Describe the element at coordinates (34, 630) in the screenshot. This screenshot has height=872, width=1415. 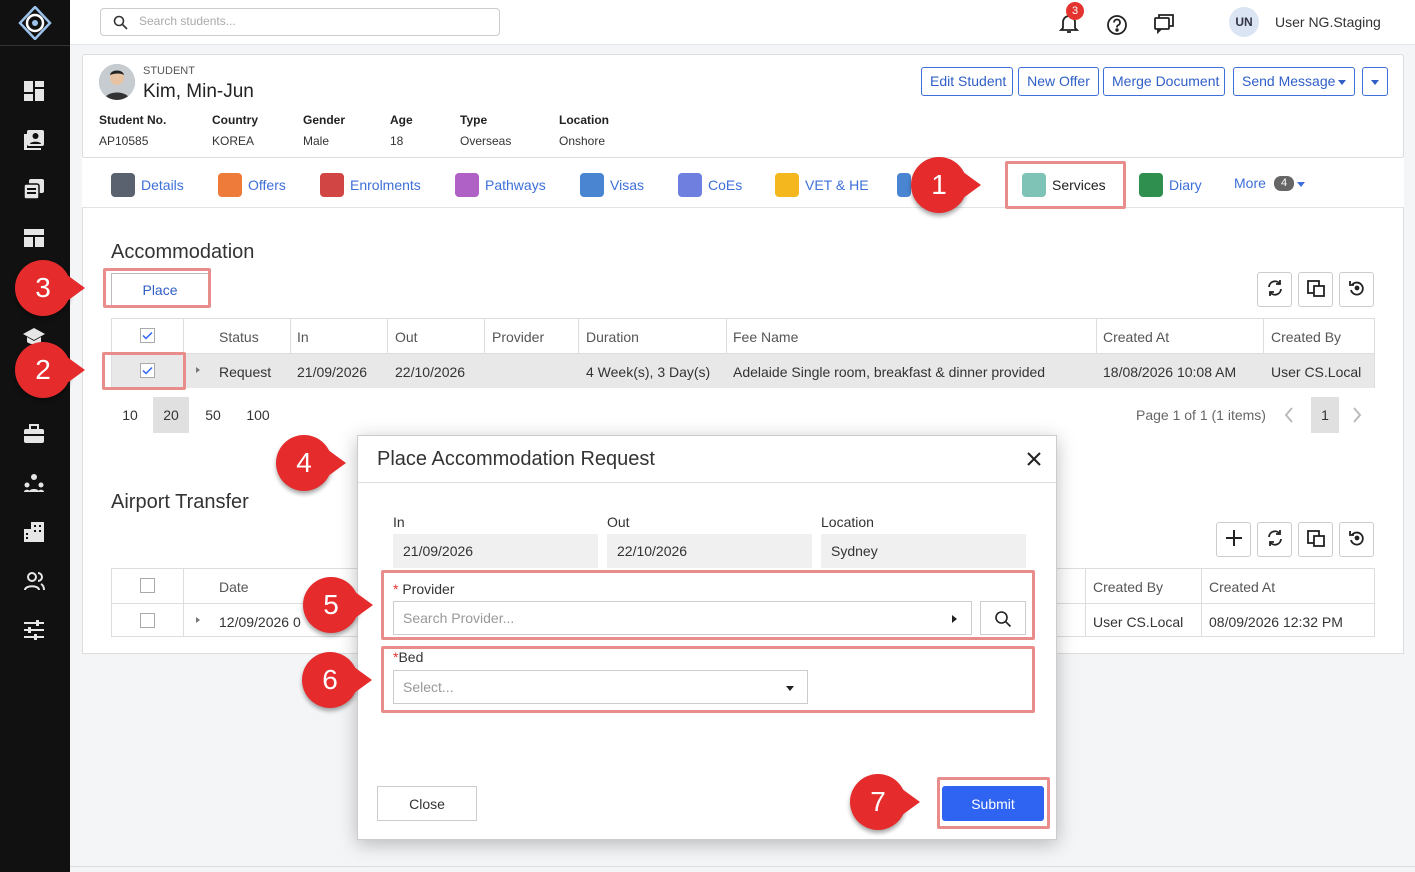
I see `settings-sliders-icon` at that location.